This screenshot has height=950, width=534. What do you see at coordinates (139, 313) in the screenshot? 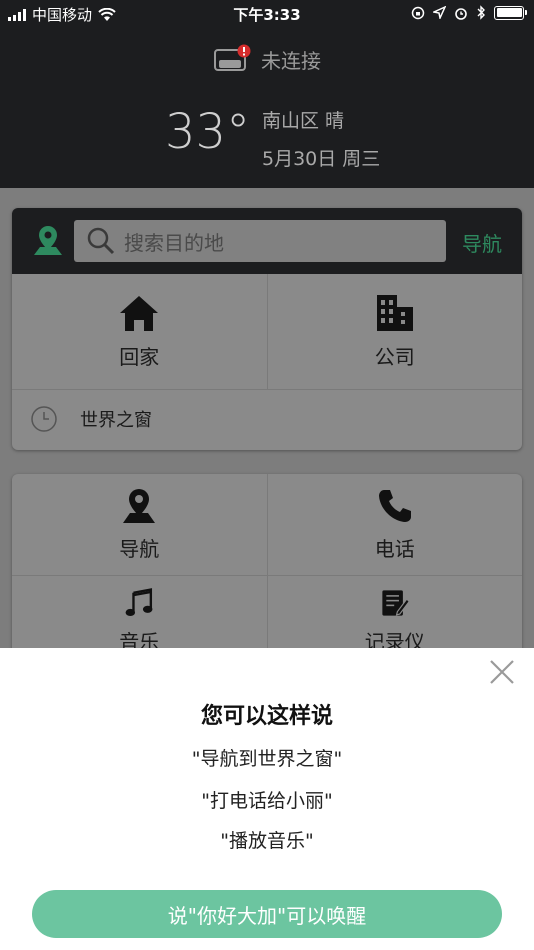
I see `home-icon` at bounding box center [139, 313].